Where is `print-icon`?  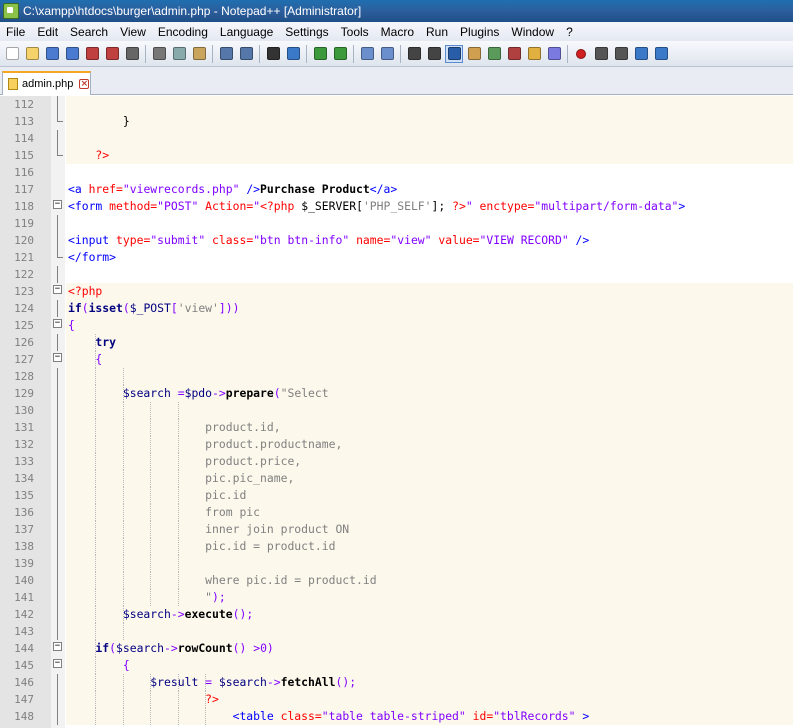
print-icon is located at coordinates (132, 54).